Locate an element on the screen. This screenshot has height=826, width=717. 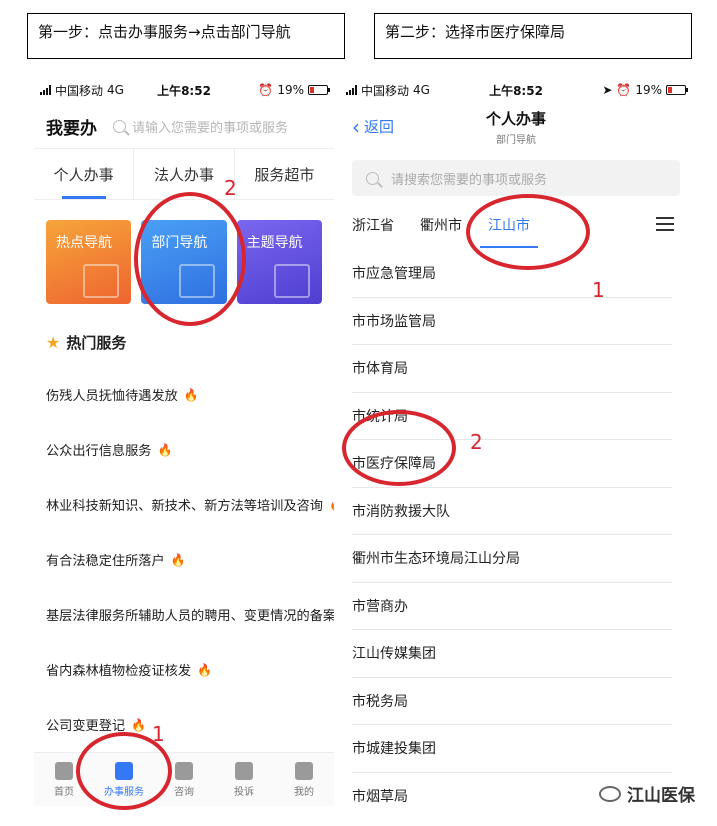
step2-caption: 第二步：选择市医疗保障局 is located at coordinates (533, 36).